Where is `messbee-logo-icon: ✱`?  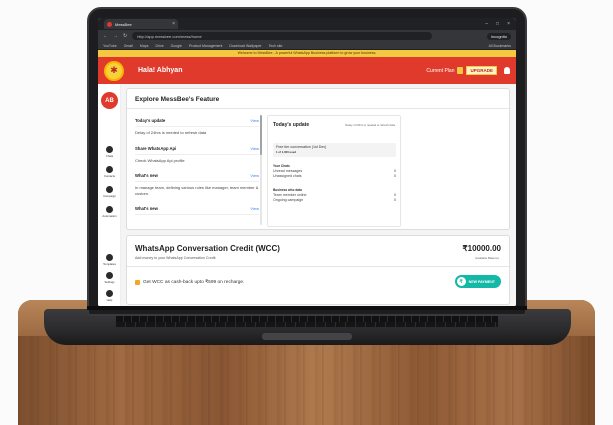
messbee-logo-icon: ✱ is located at coordinates (114, 70).